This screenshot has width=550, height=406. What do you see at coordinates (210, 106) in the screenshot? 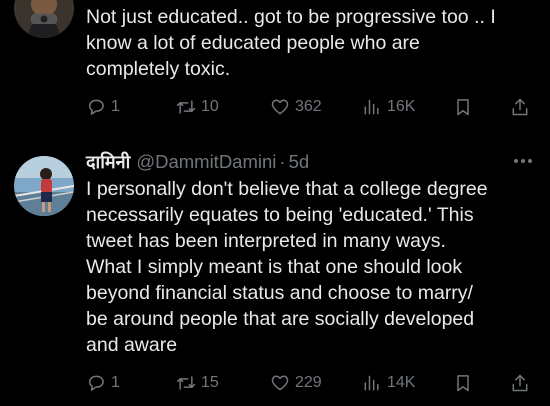
I see `retweet-count: 10` at bounding box center [210, 106].